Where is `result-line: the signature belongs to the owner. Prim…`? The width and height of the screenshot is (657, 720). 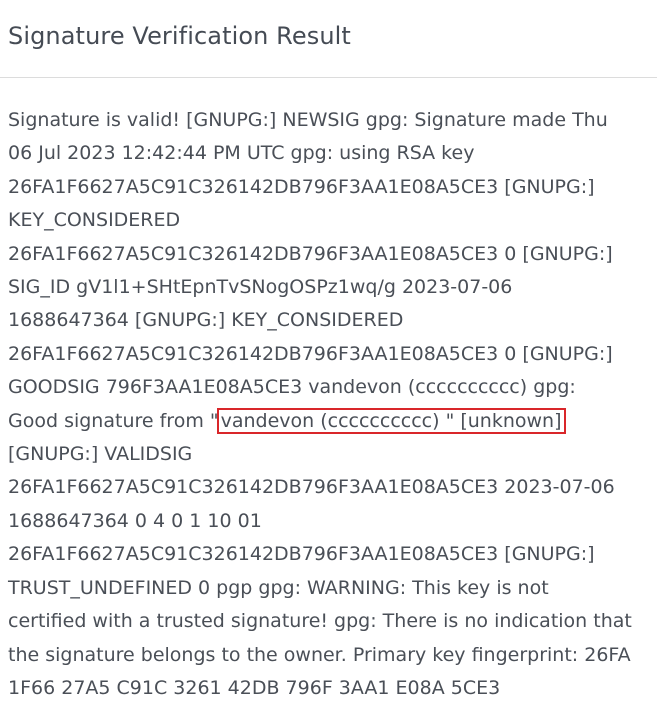 result-line: the signature belongs to the owner. Prim… is located at coordinates (319, 654).